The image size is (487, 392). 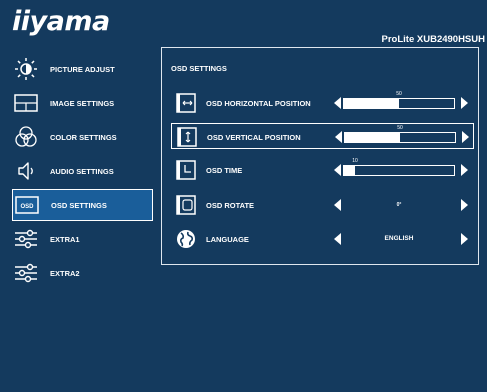 I want to click on globe-icon, so click(x=186, y=239).